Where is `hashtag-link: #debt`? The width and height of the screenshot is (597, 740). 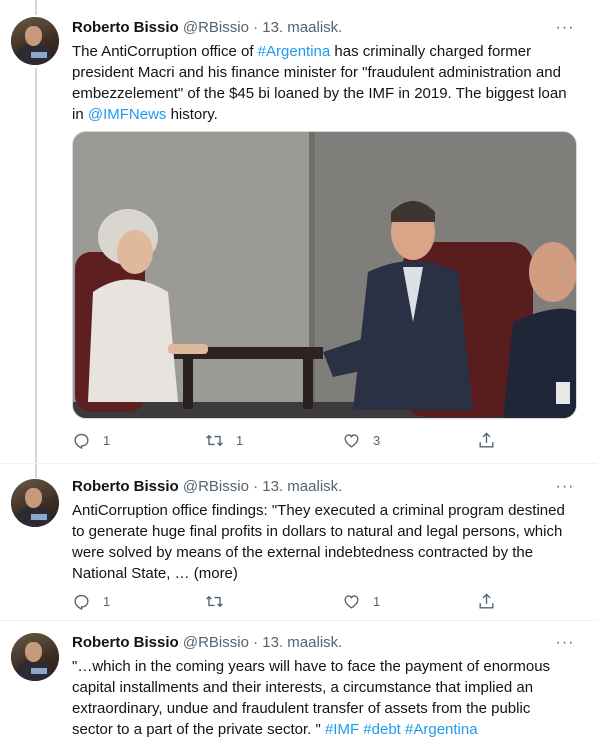 hashtag-link: #debt is located at coordinates (382, 729).